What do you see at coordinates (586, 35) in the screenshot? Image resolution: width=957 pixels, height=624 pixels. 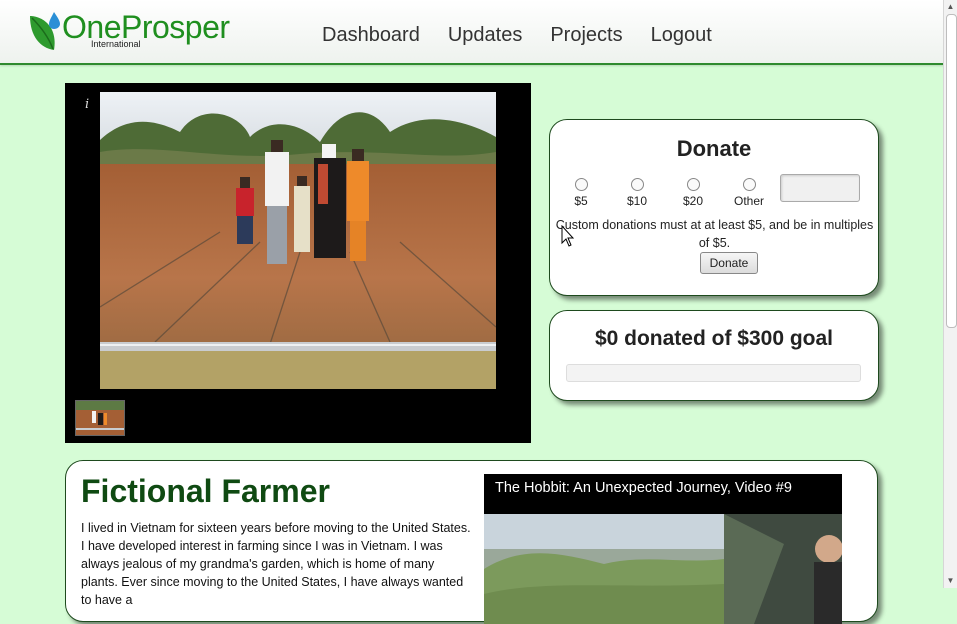 I see `nav-projects: Projects` at bounding box center [586, 35].